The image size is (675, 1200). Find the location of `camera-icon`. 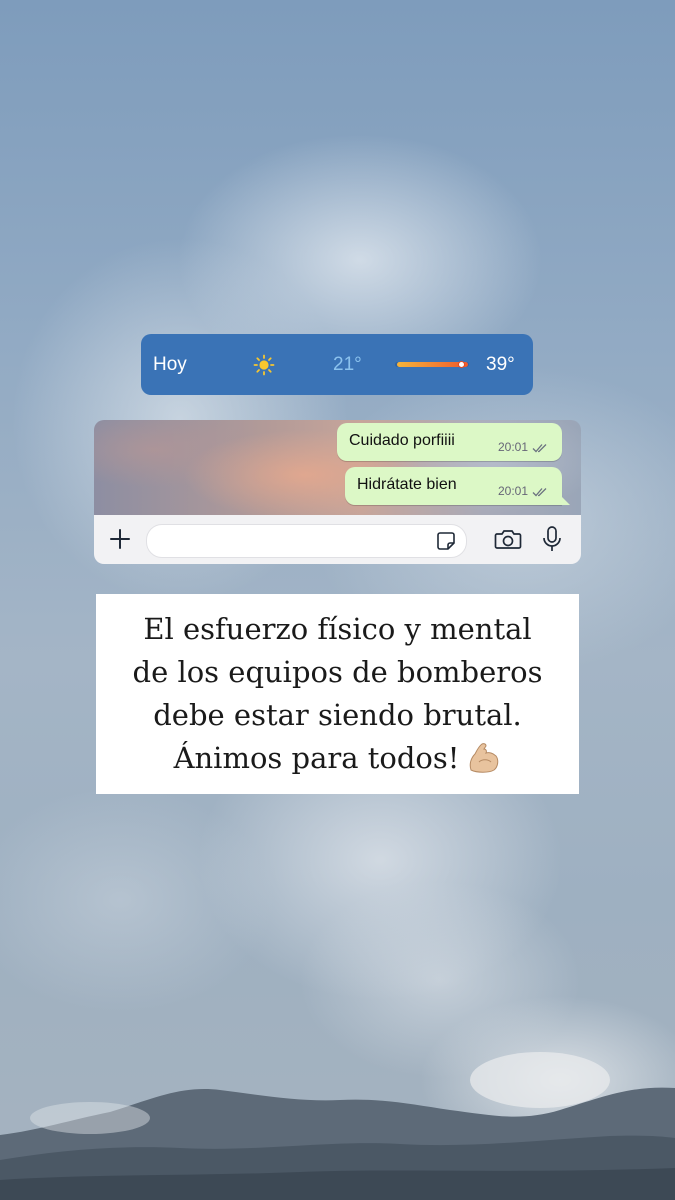

camera-icon is located at coordinates (508, 539).